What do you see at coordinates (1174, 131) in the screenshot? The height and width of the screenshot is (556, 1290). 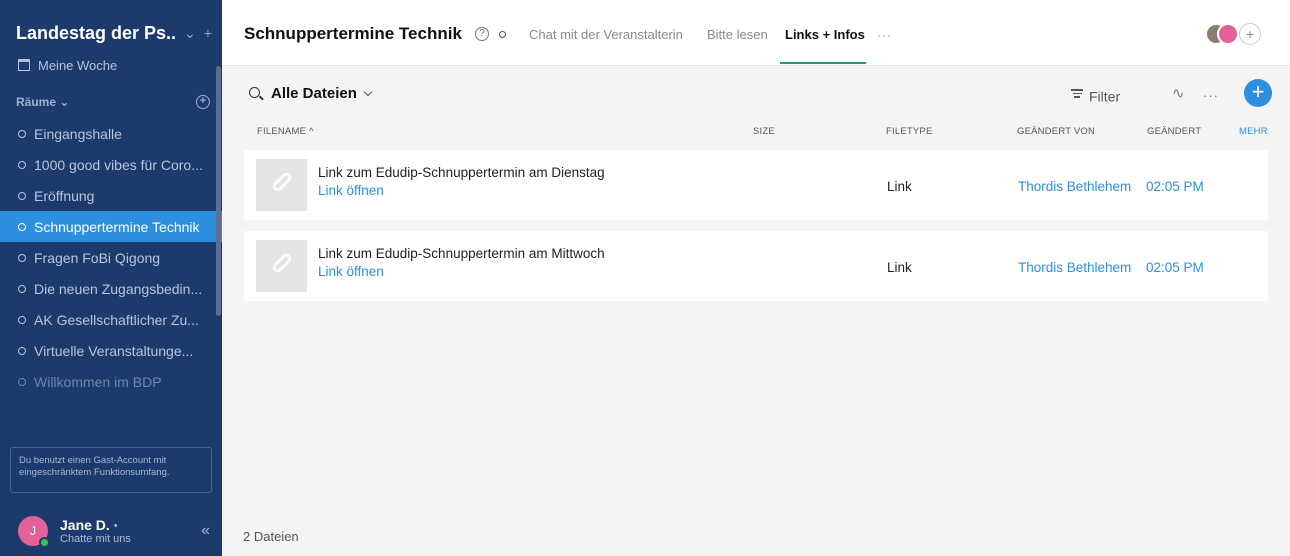 I see `column-header-changed: GEÄNDERT` at bounding box center [1174, 131].